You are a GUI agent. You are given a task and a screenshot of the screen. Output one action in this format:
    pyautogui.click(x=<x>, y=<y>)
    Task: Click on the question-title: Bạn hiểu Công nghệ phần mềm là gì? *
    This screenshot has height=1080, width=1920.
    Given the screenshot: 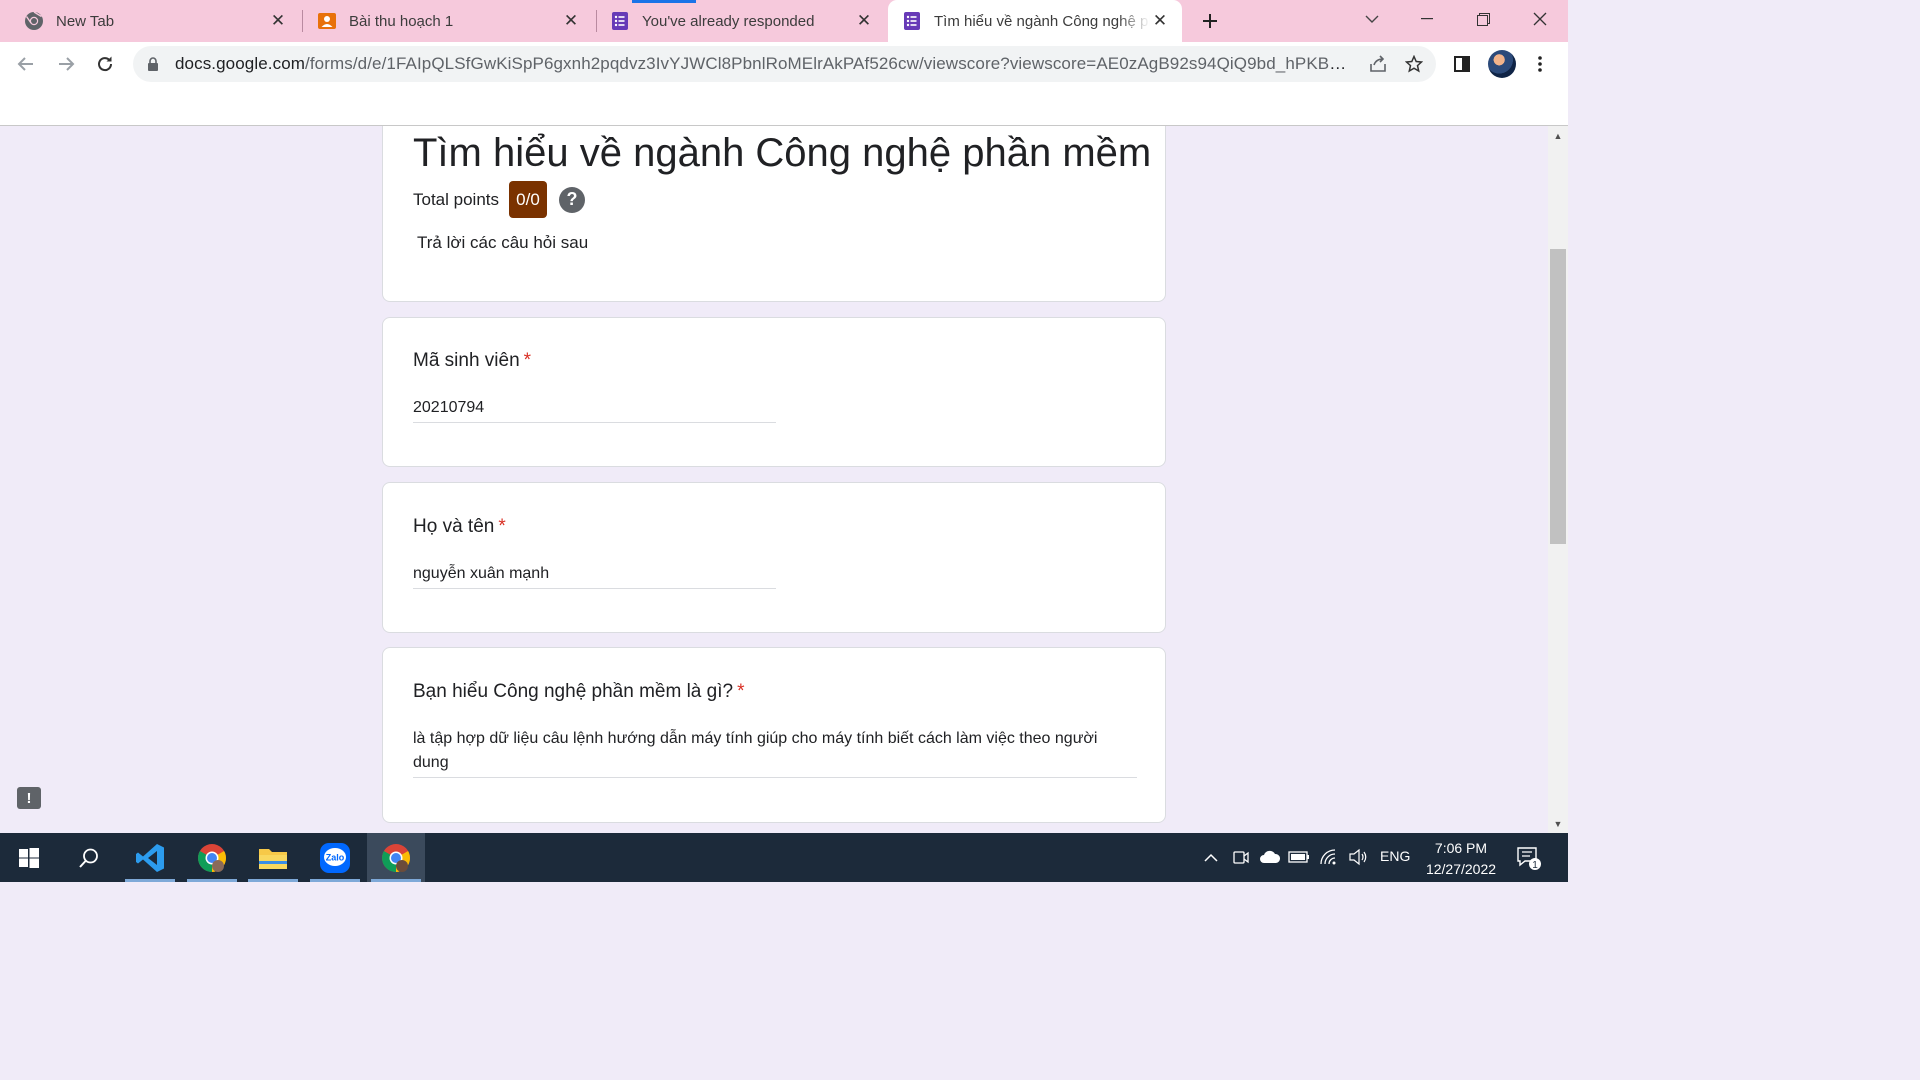 What is the action you would take?
    pyautogui.click(x=578, y=692)
    